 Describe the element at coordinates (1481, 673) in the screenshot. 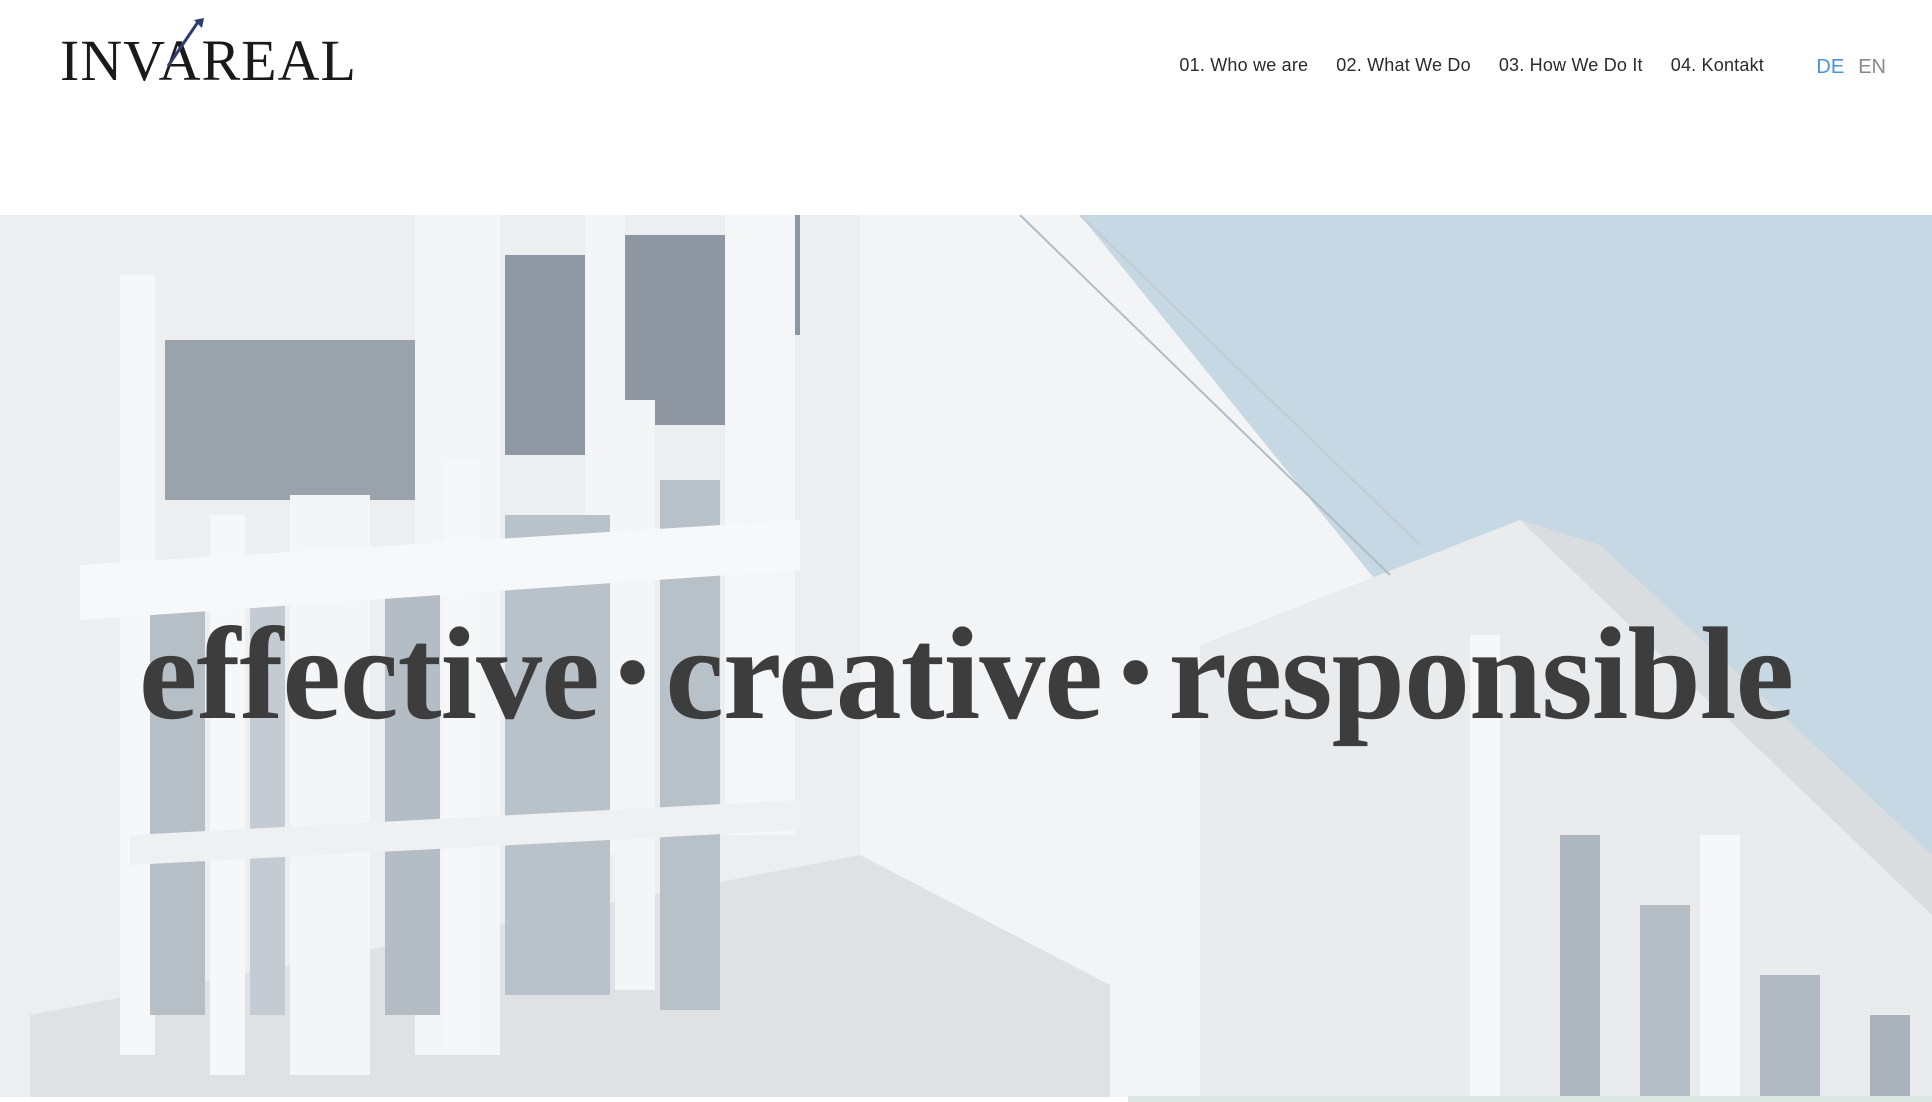

I see `tagline-word-responsible: responsible` at that location.